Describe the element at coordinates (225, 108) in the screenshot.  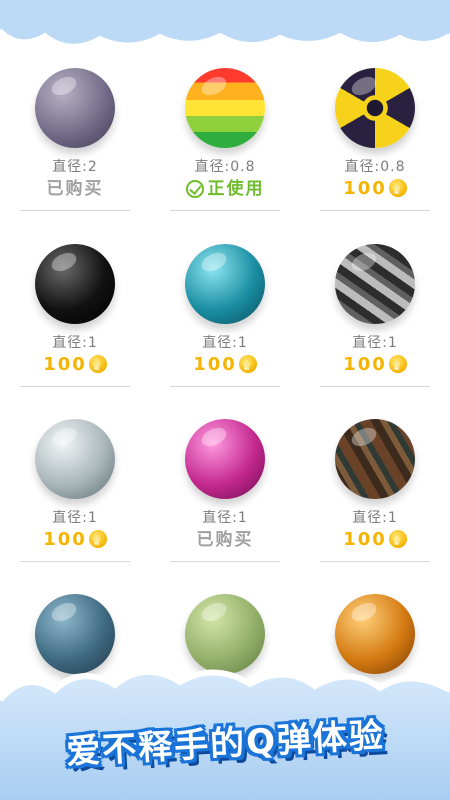
I see `rainbow-ball-icon` at that location.